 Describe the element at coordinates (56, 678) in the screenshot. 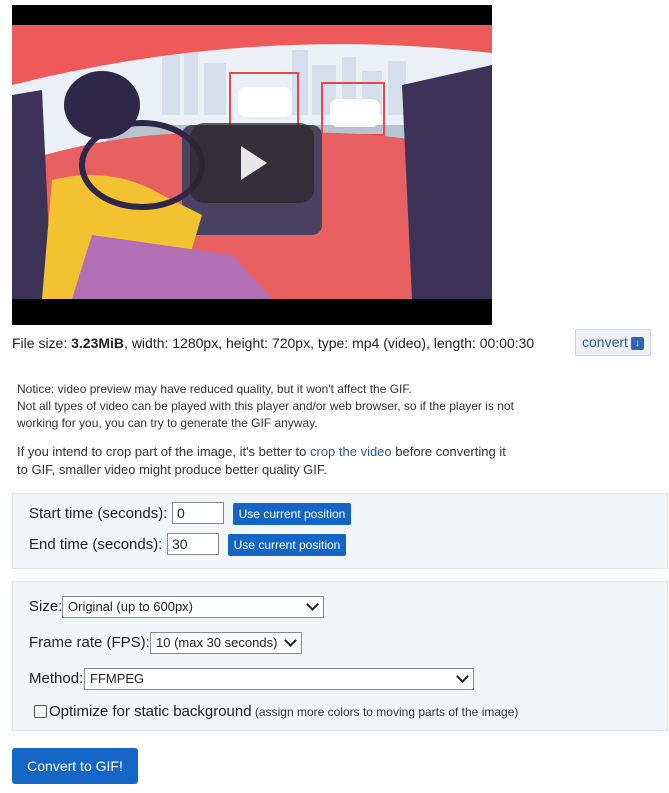

I see `method-label: Method:` at that location.